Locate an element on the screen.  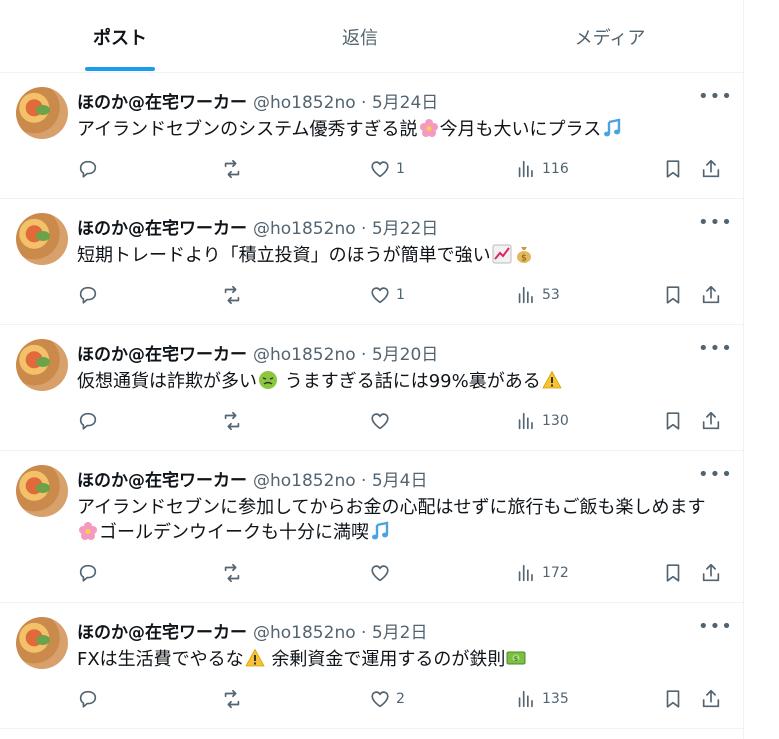
post-actions: 2 135 is located at coordinates (372, 699).